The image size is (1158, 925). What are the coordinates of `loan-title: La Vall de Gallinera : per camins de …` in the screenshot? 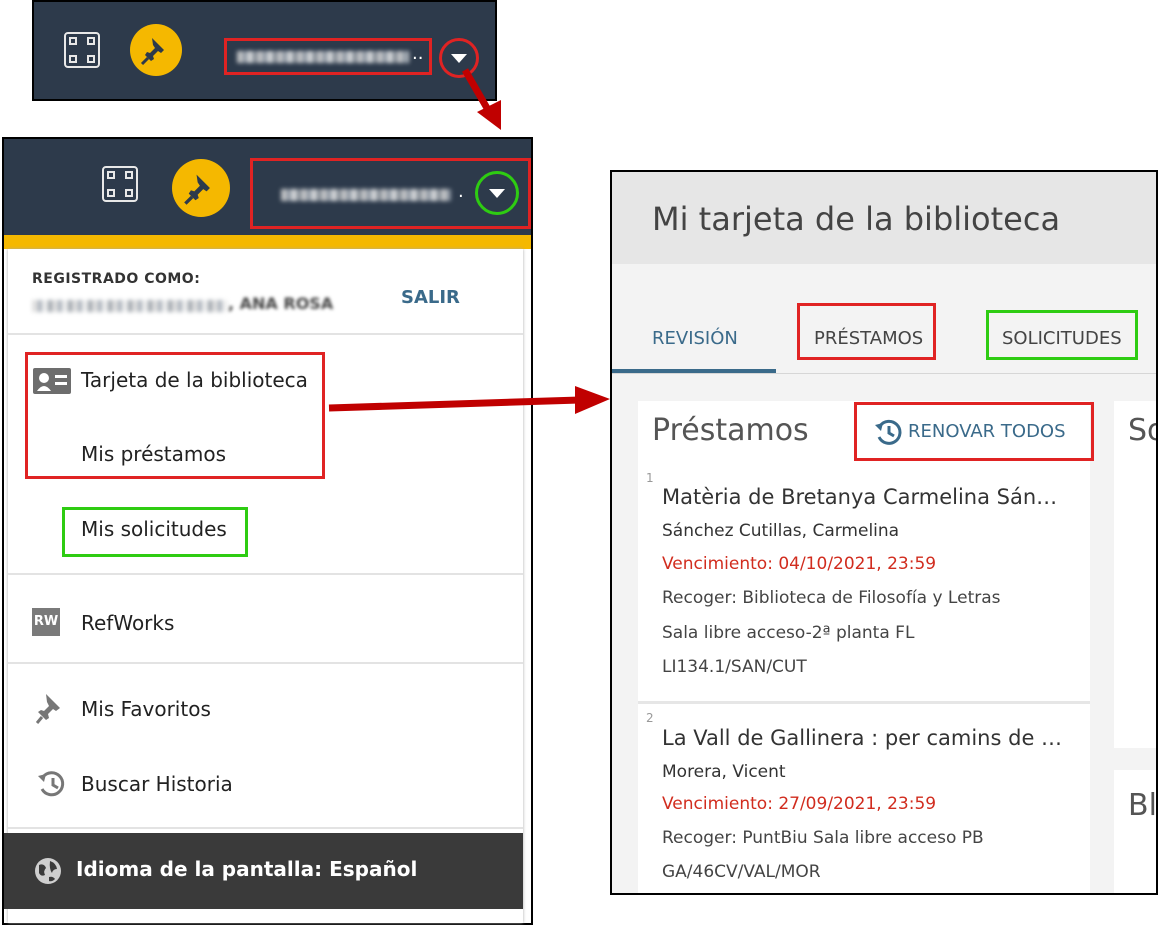 It's located at (862, 738).